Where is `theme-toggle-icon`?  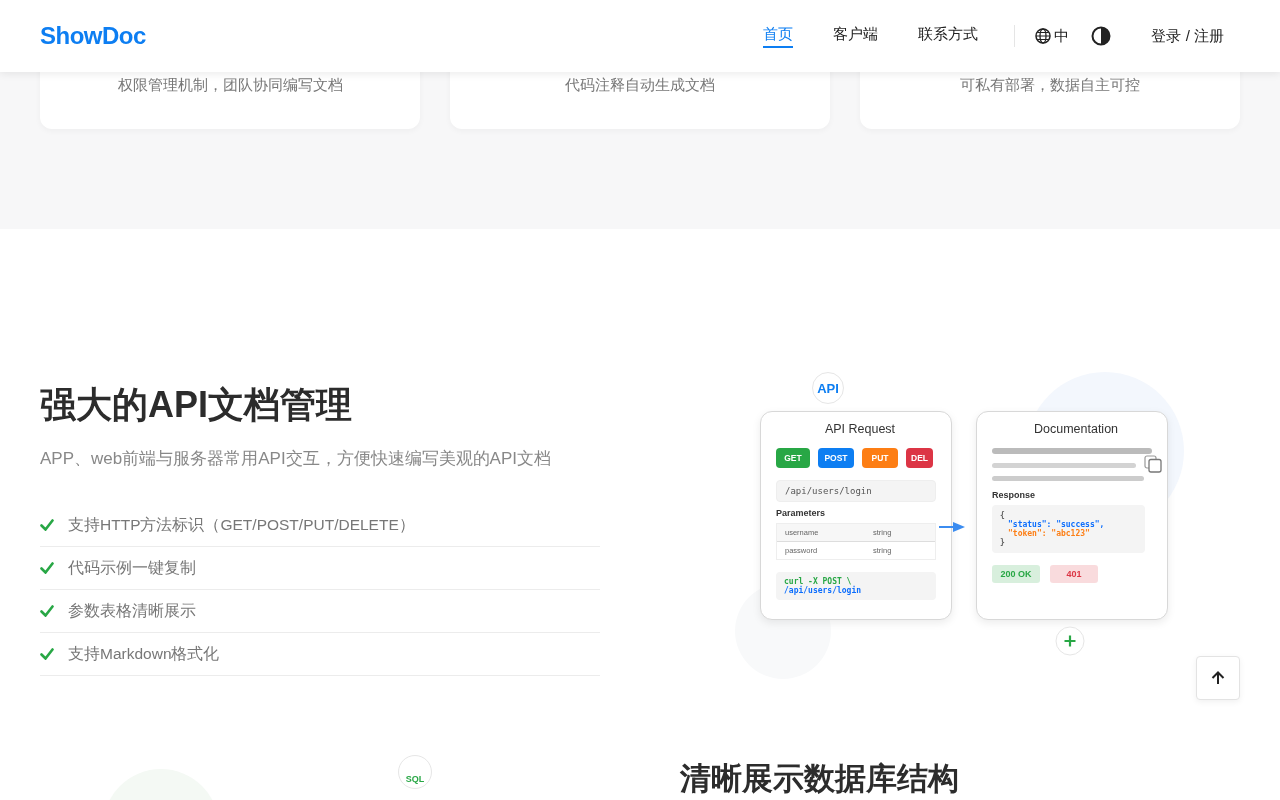
theme-toggle-icon is located at coordinates (1101, 36).